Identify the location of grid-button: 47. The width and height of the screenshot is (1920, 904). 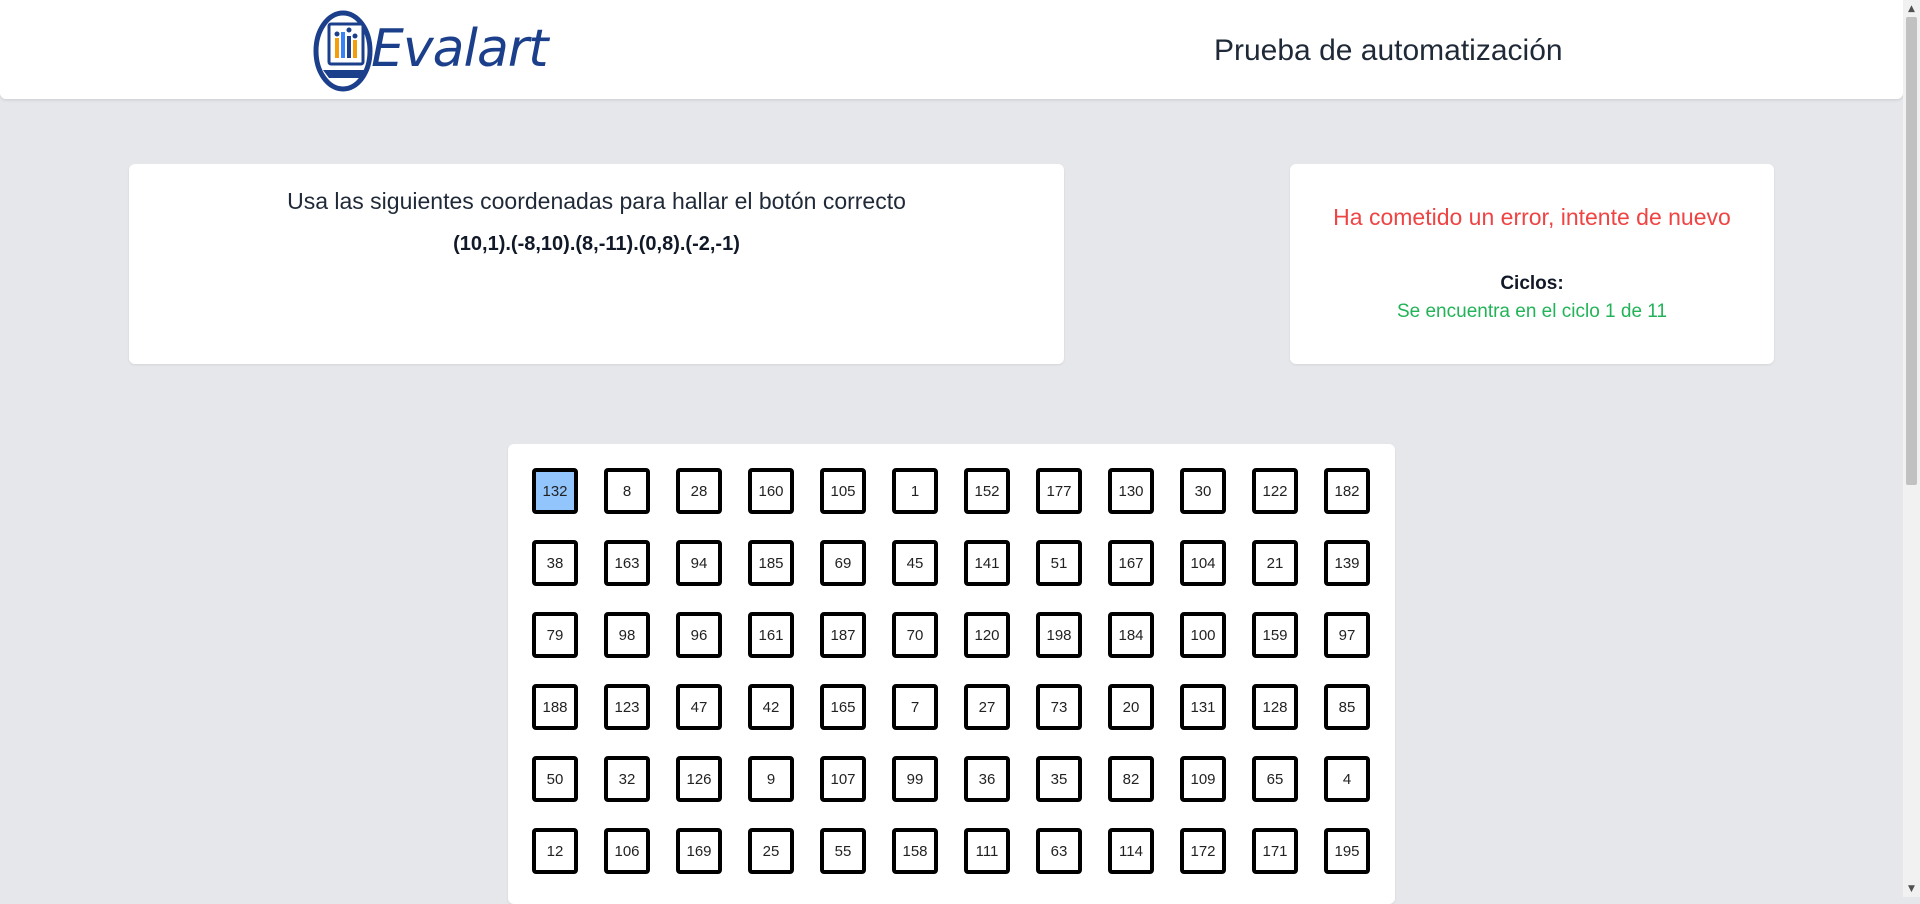
(699, 707).